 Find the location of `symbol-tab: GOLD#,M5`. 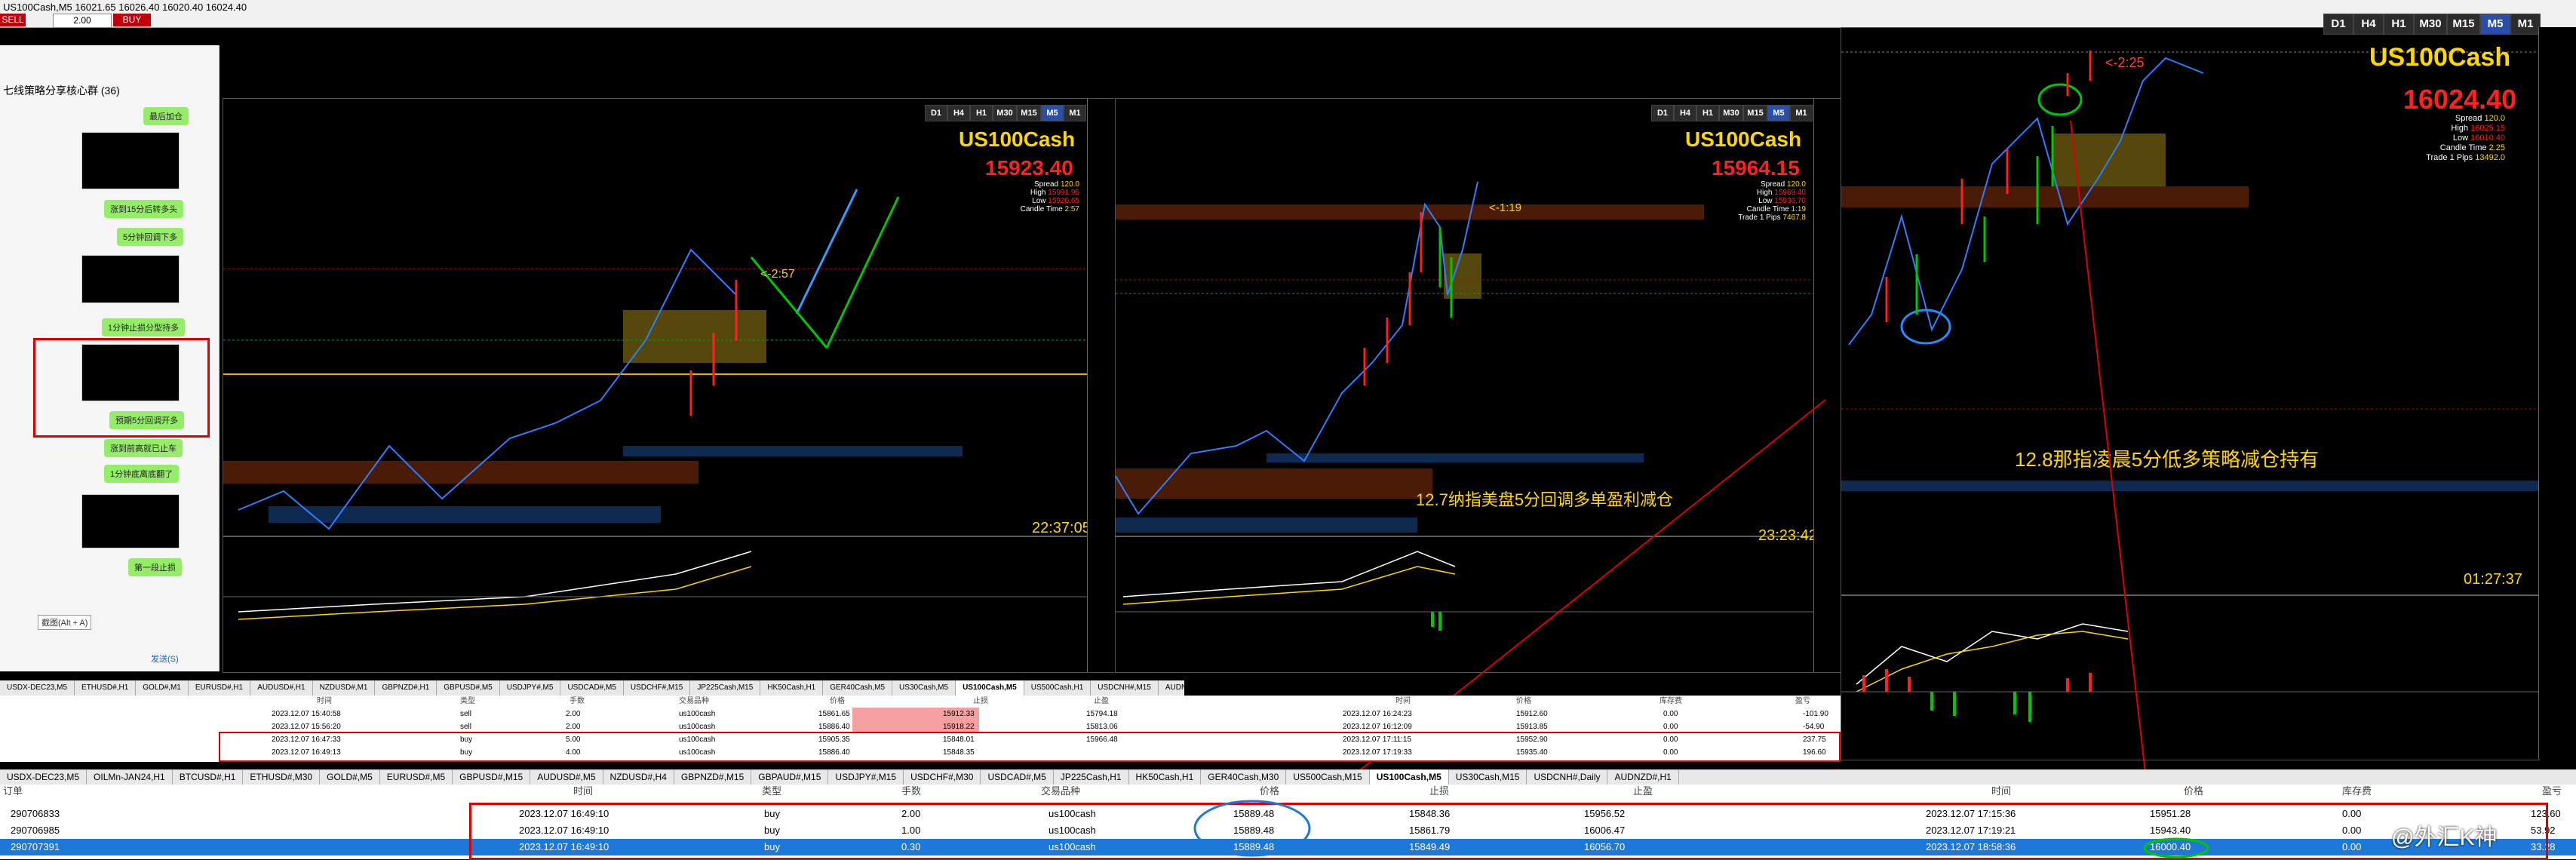

symbol-tab: GOLD#,M5 is located at coordinates (350, 777).